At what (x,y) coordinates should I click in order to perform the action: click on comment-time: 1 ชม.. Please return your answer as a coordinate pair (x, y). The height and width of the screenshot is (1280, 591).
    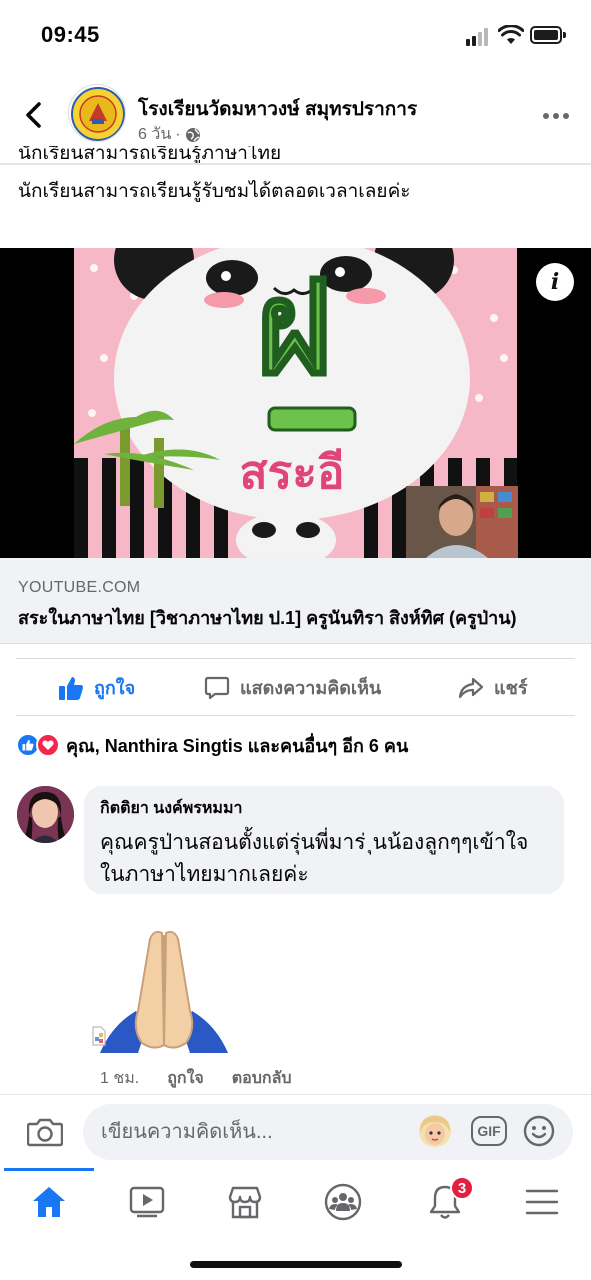
    Looking at the image, I should click on (120, 1078).